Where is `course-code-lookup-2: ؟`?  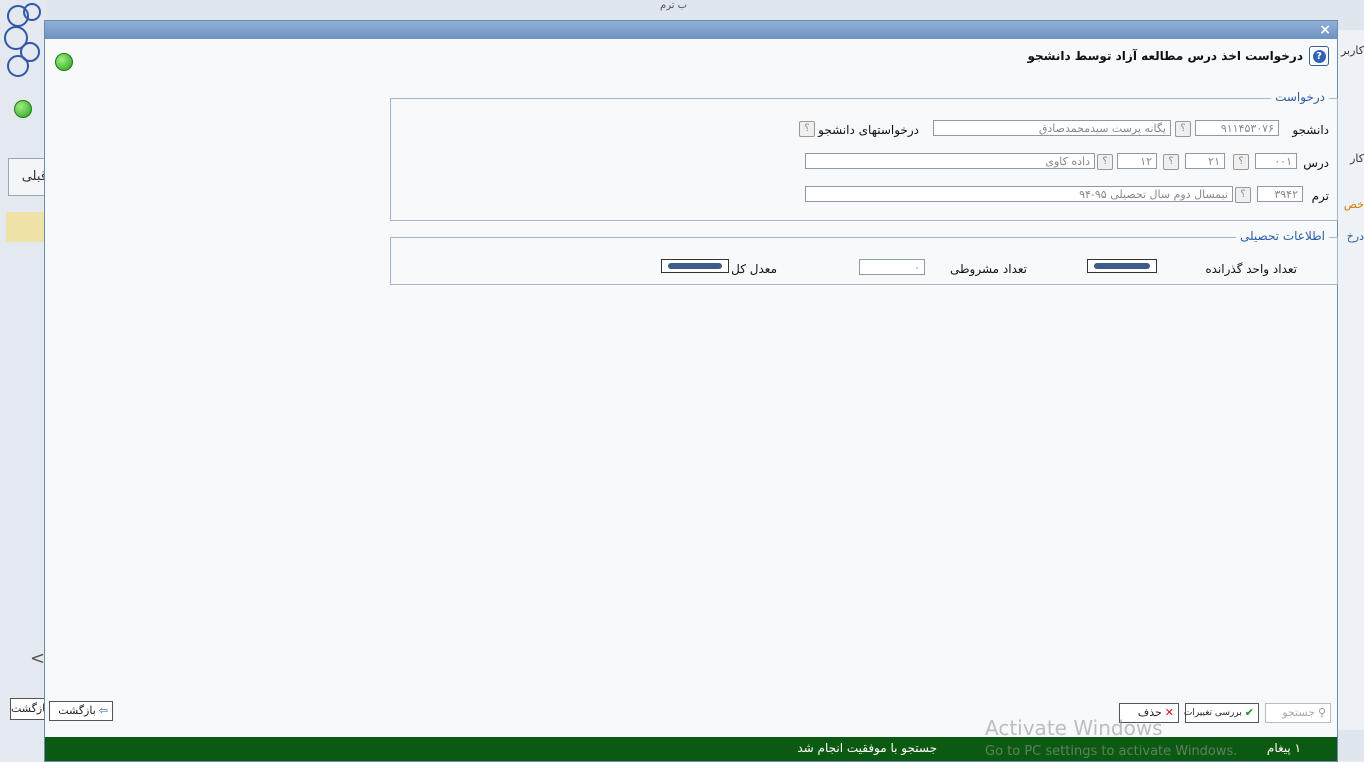 course-code-lookup-2: ؟ is located at coordinates (1171, 162).